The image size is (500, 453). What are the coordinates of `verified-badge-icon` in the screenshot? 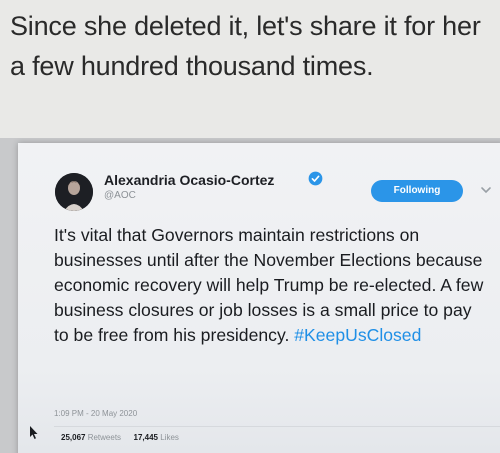 It's located at (315, 178).